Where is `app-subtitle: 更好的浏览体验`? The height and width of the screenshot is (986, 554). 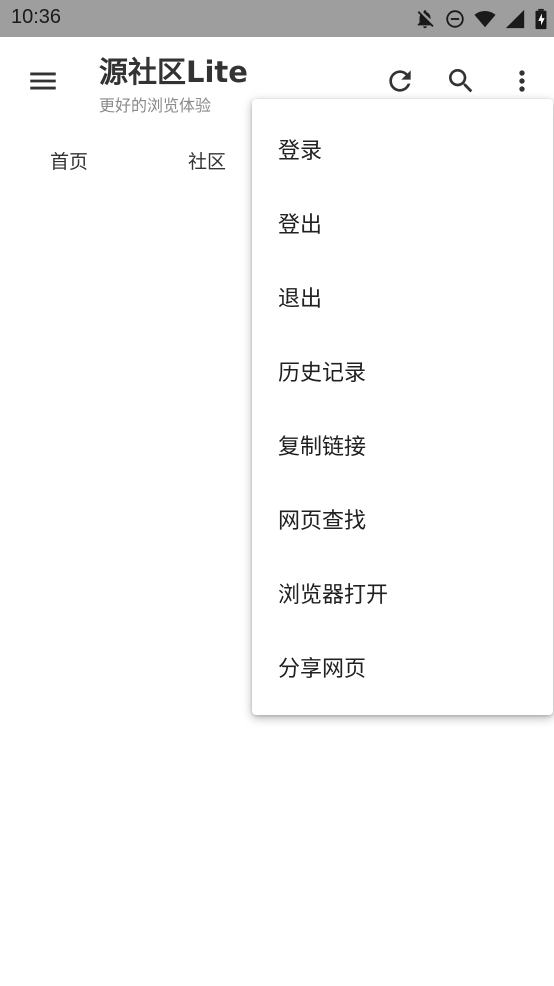 app-subtitle: 更好的浏览体验 is located at coordinates (155, 105).